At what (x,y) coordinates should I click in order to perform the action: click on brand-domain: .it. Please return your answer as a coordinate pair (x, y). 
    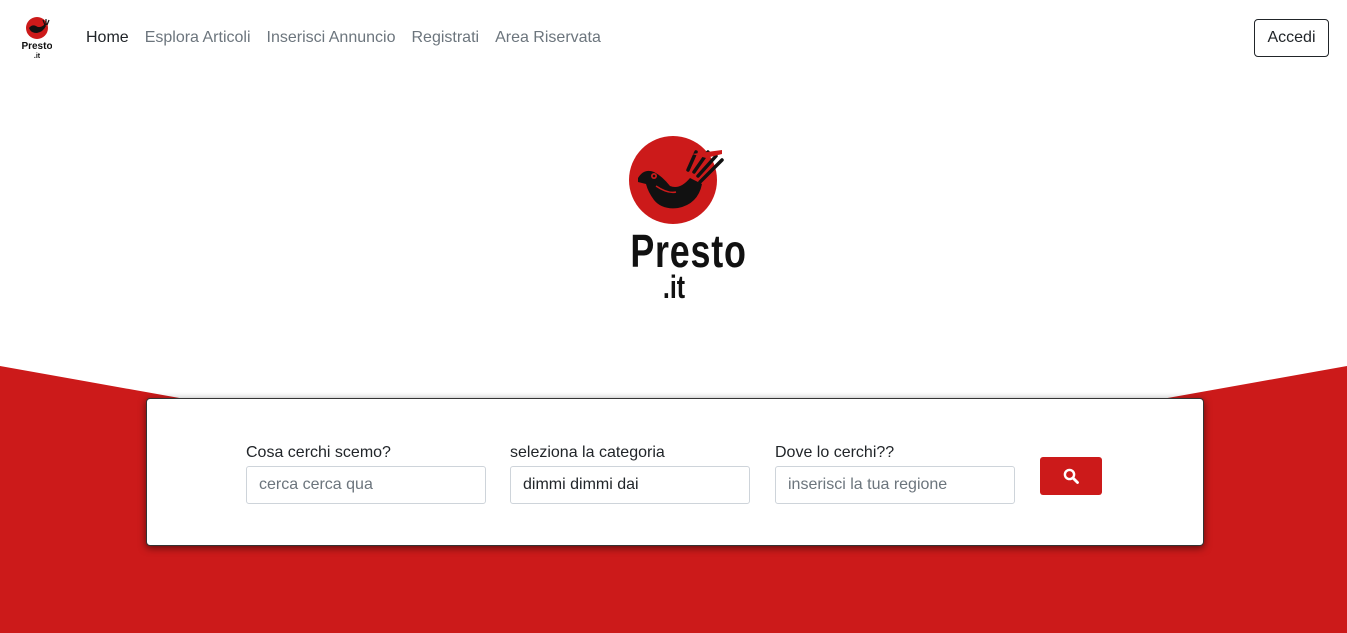
    Looking at the image, I should click on (674, 287).